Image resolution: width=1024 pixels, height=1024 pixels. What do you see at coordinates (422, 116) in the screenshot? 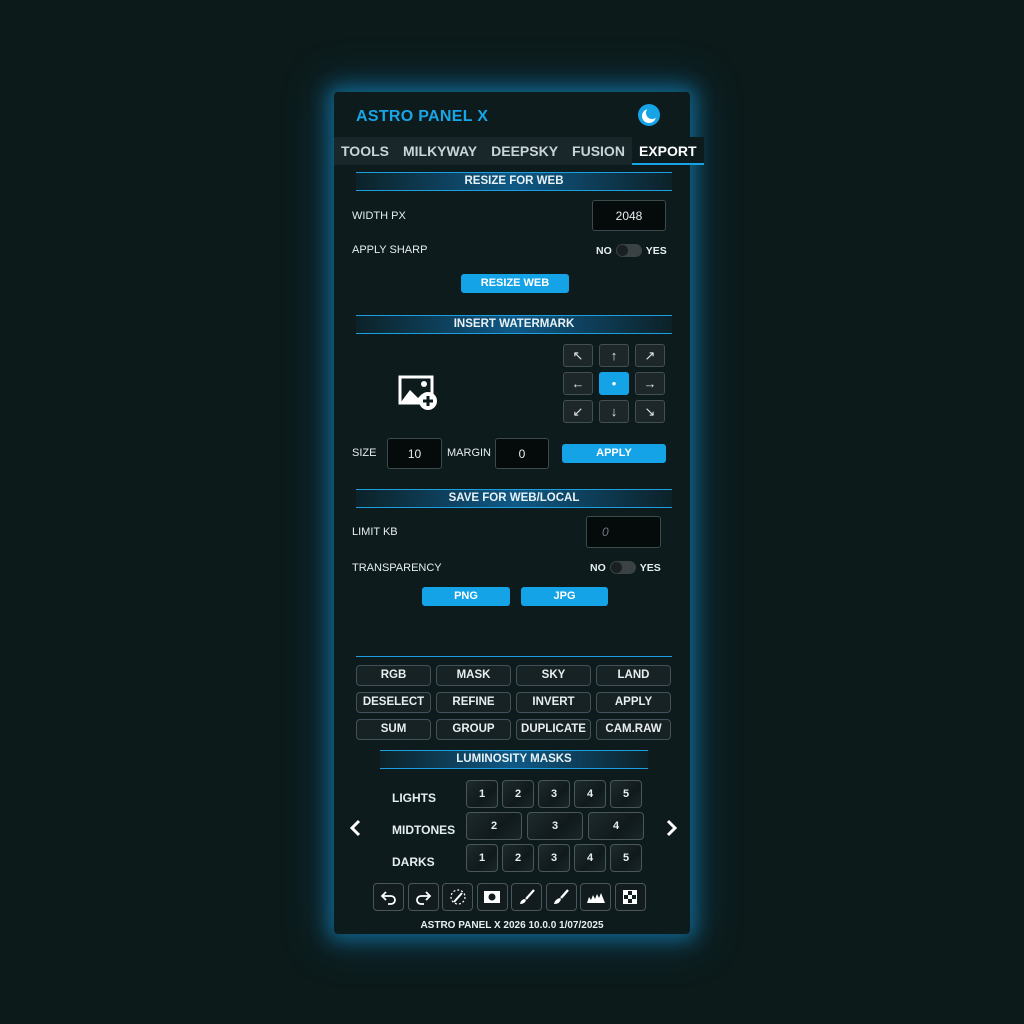
I see `app-title: ASTRO PANEL X` at bounding box center [422, 116].